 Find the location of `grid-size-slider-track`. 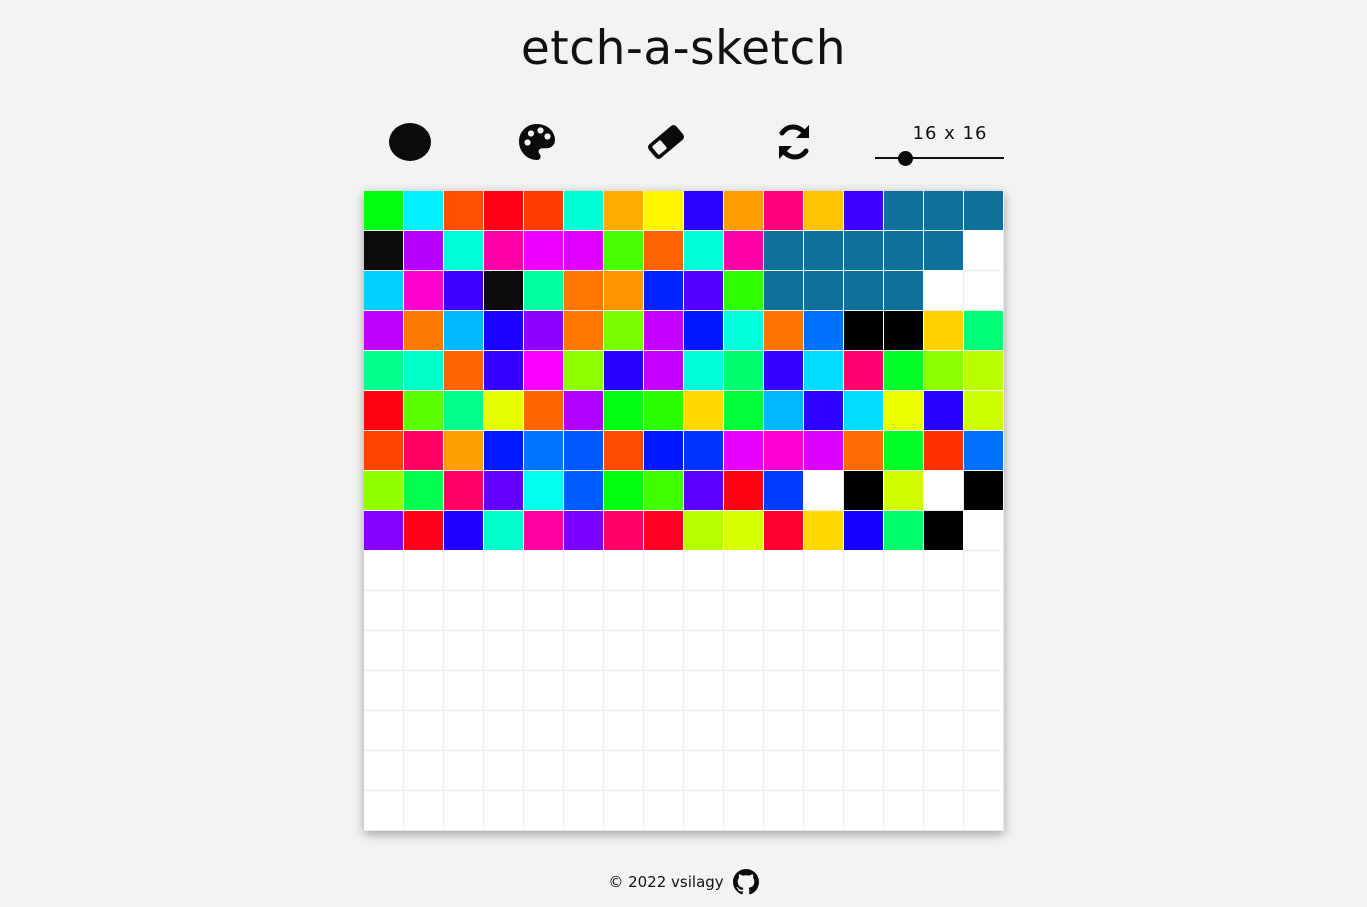

grid-size-slider-track is located at coordinates (939, 158).